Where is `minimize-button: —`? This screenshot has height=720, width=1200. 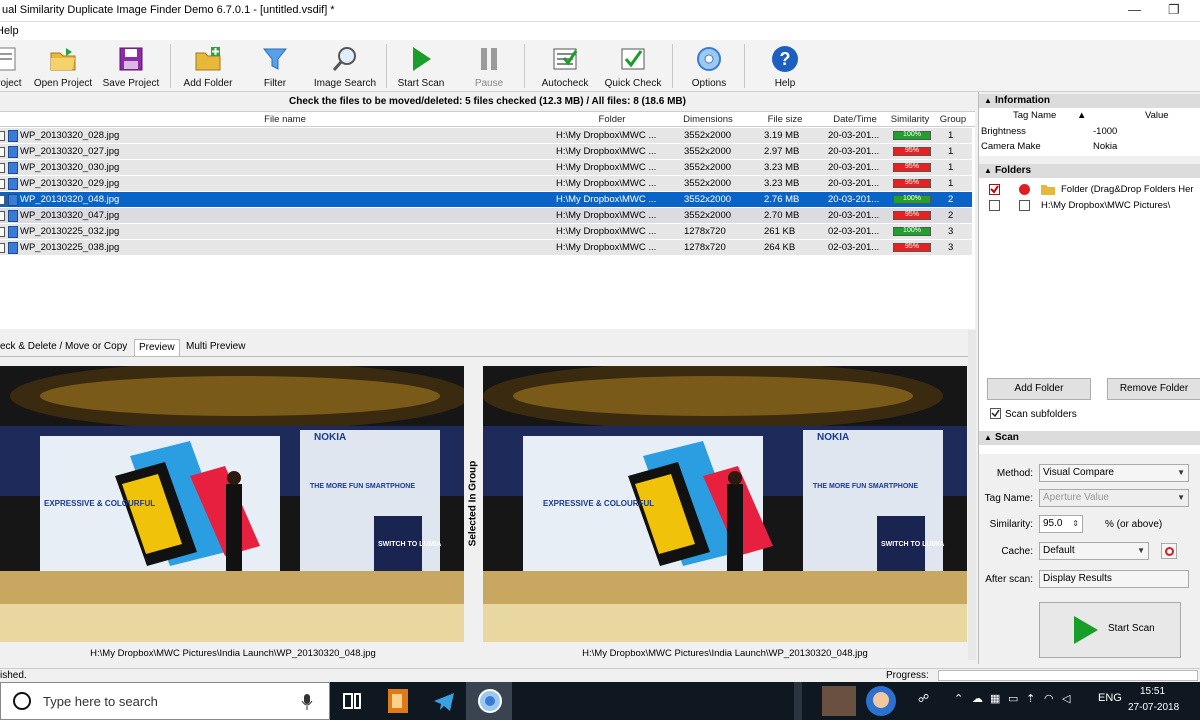 minimize-button: — is located at coordinates (1134, 9).